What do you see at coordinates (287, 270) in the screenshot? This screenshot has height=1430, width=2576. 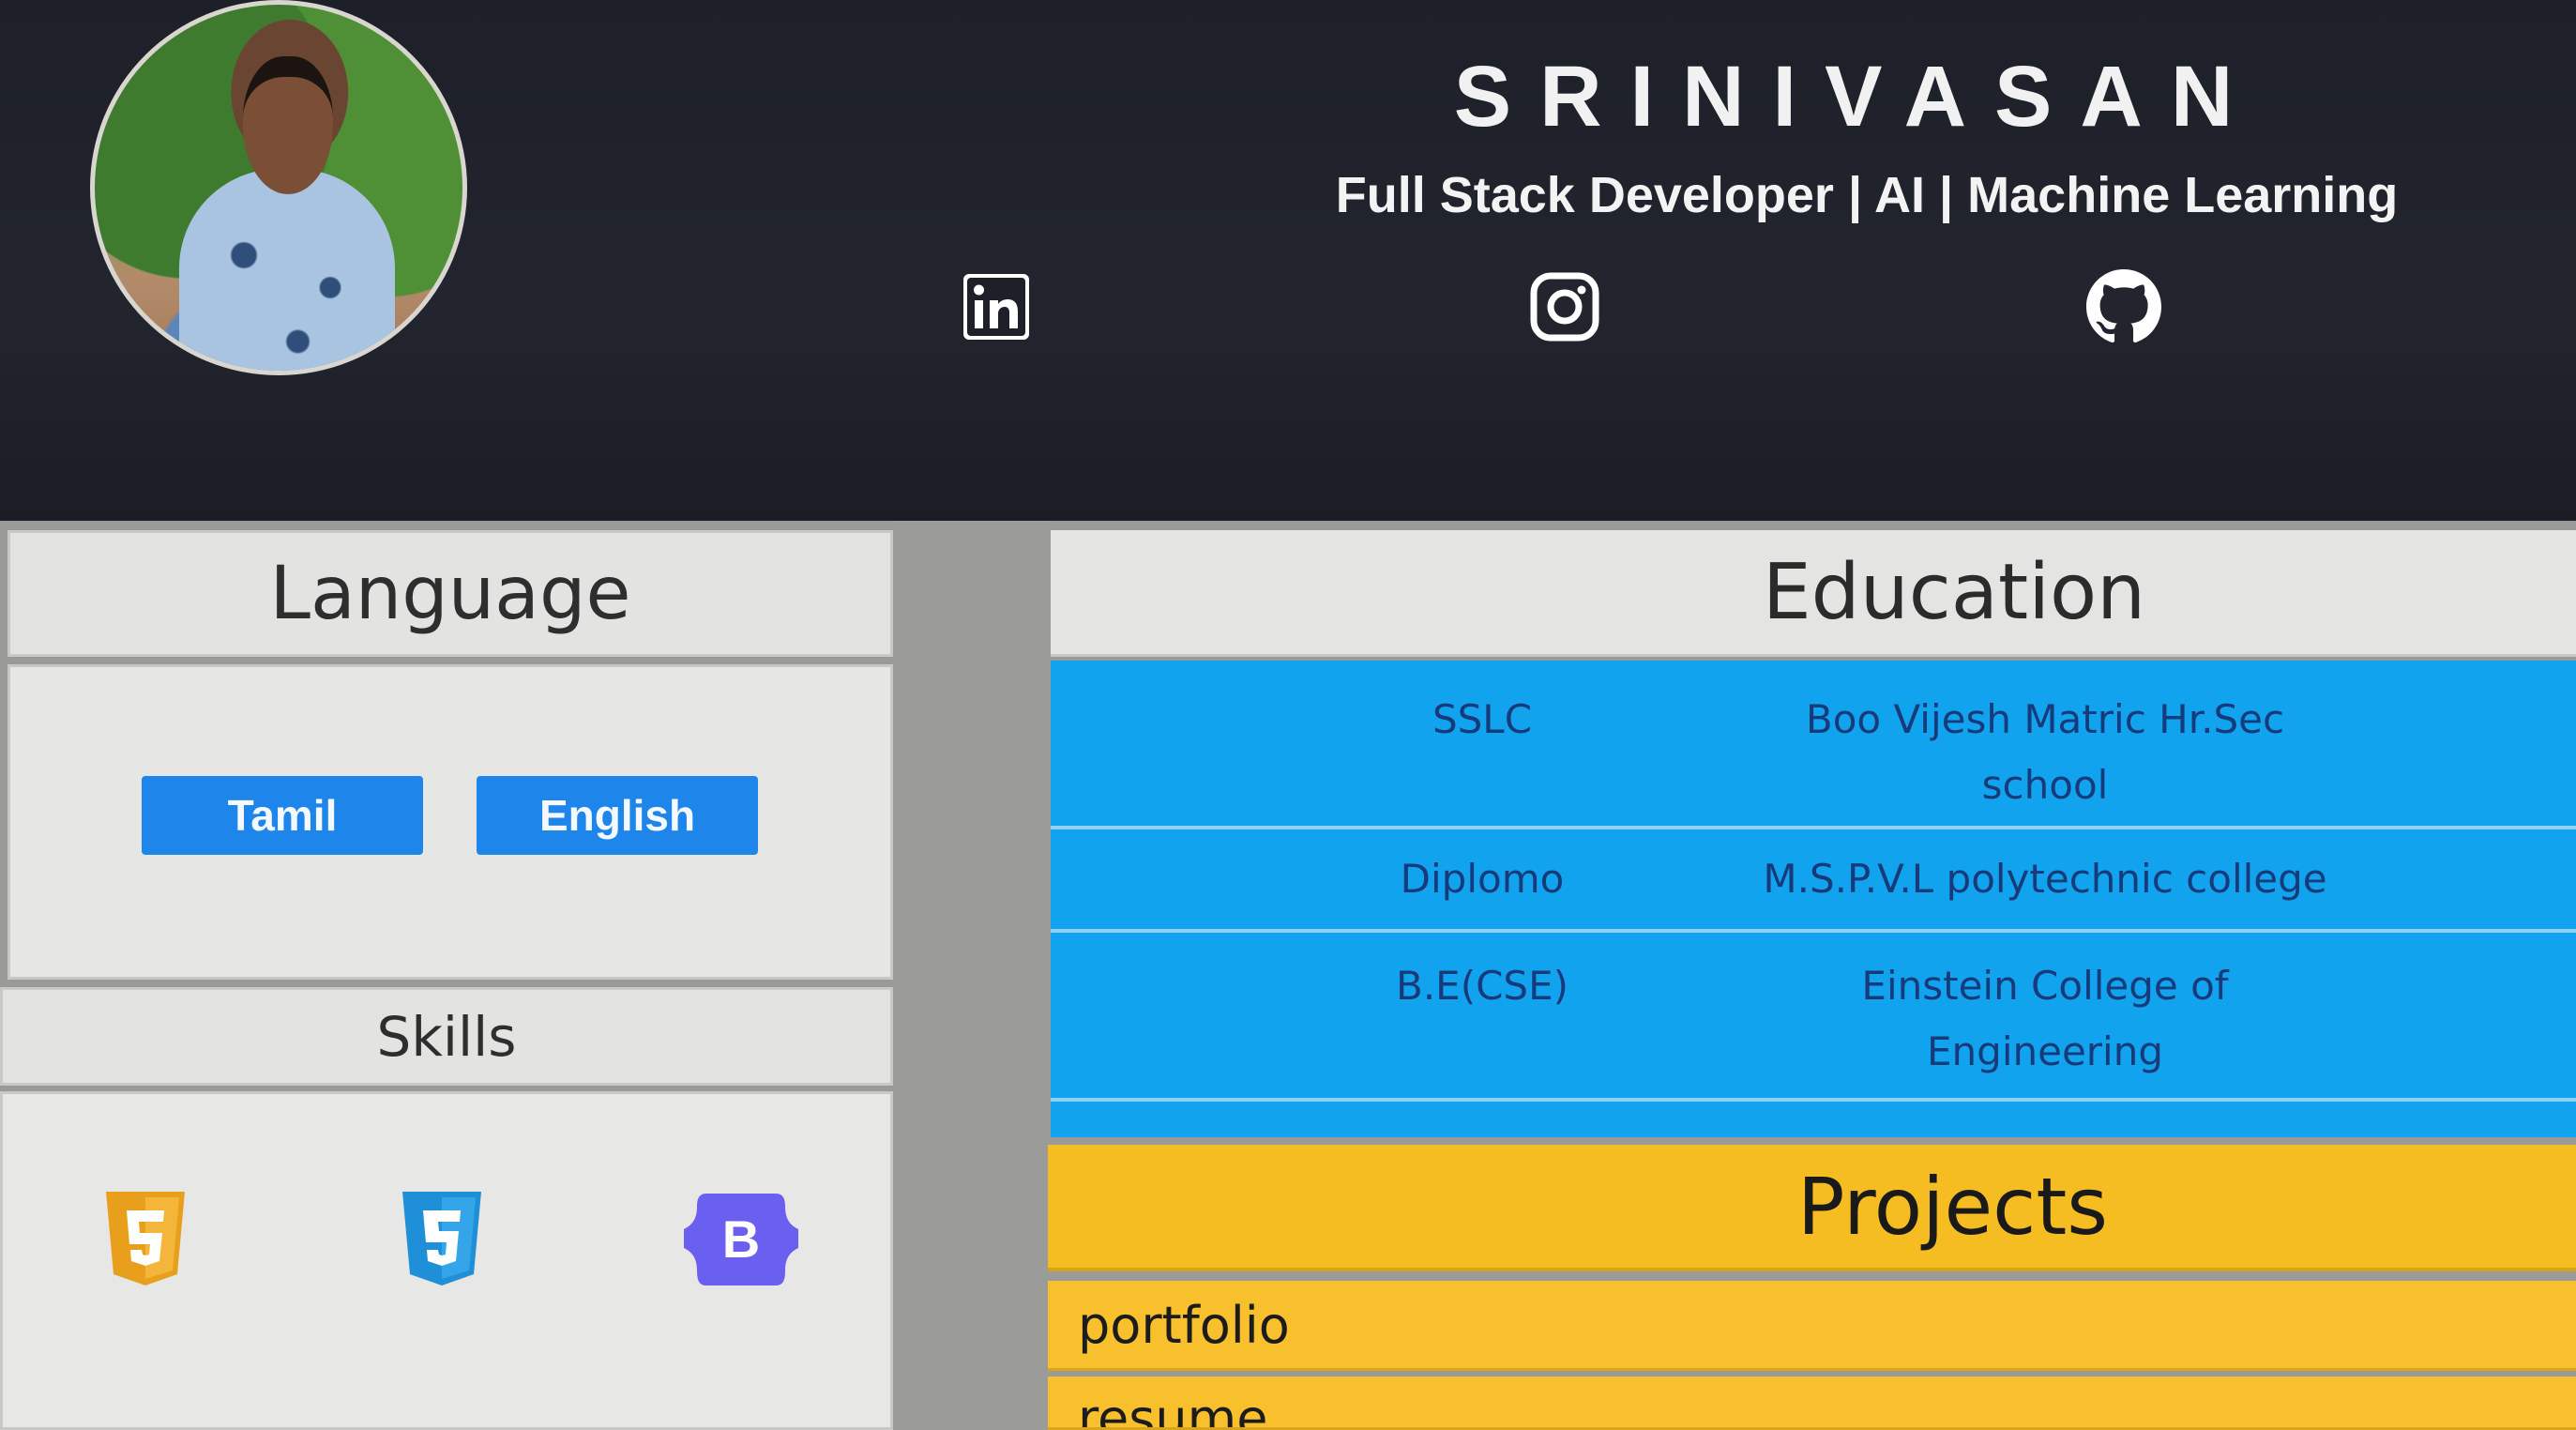 I see `avatar-shirt` at bounding box center [287, 270].